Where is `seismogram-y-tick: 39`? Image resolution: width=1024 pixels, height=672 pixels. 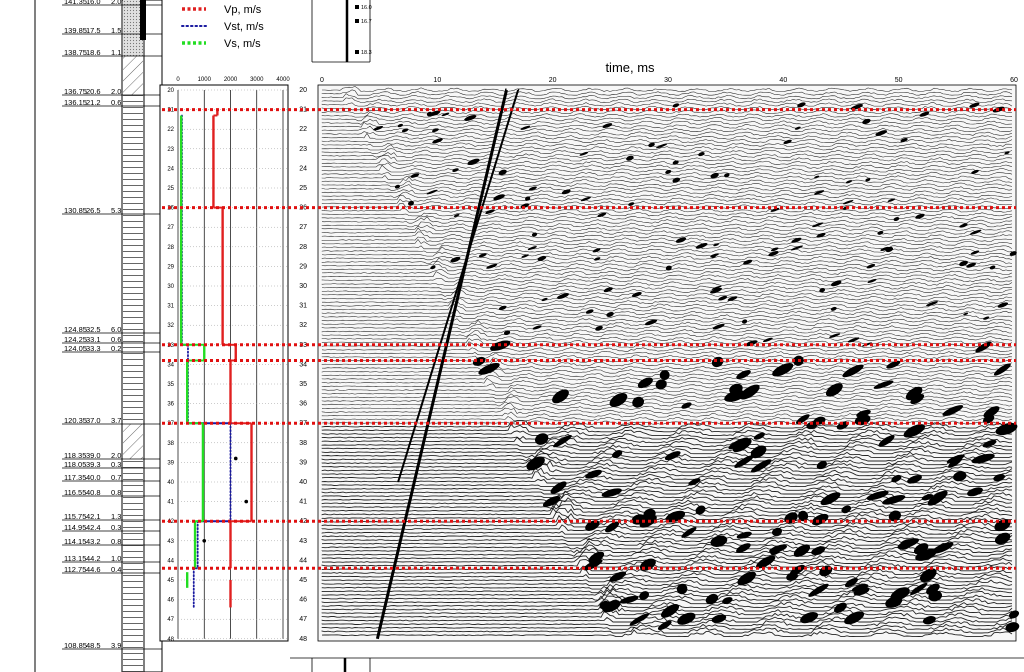 seismogram-y-tick: 39 is located at coordinates (303, 462).